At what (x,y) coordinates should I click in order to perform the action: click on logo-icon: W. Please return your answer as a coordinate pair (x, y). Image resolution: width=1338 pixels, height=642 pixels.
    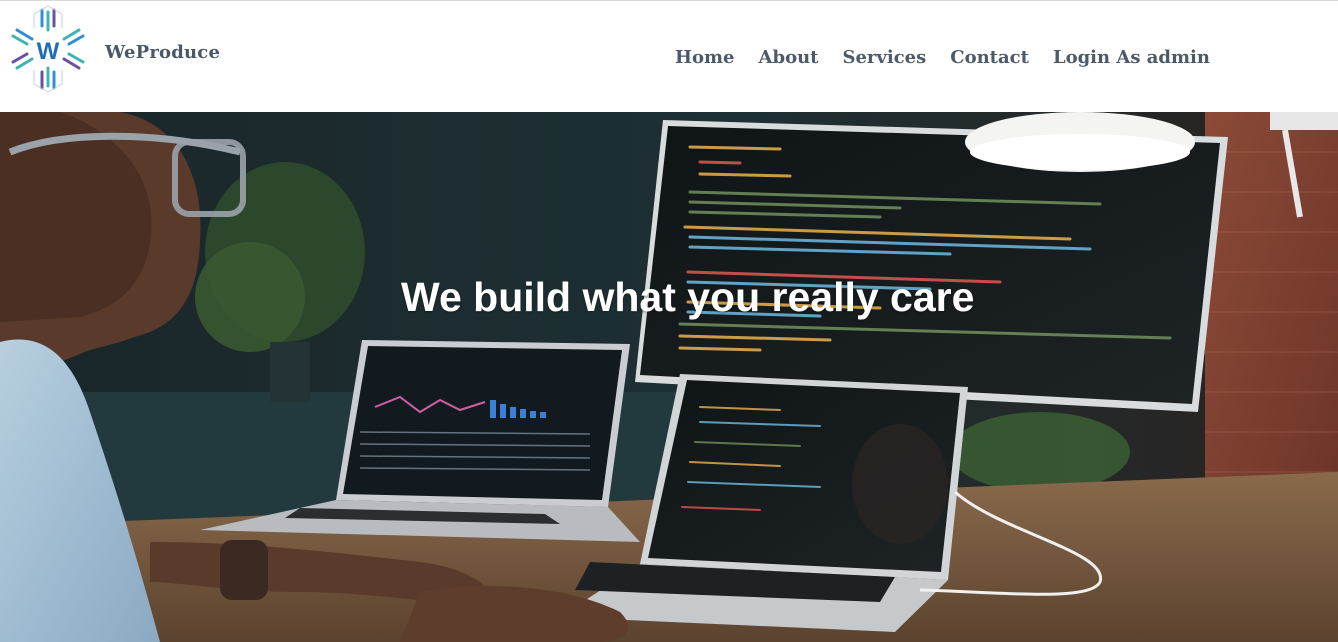
    Looking at the image, I should click on (48, 49).